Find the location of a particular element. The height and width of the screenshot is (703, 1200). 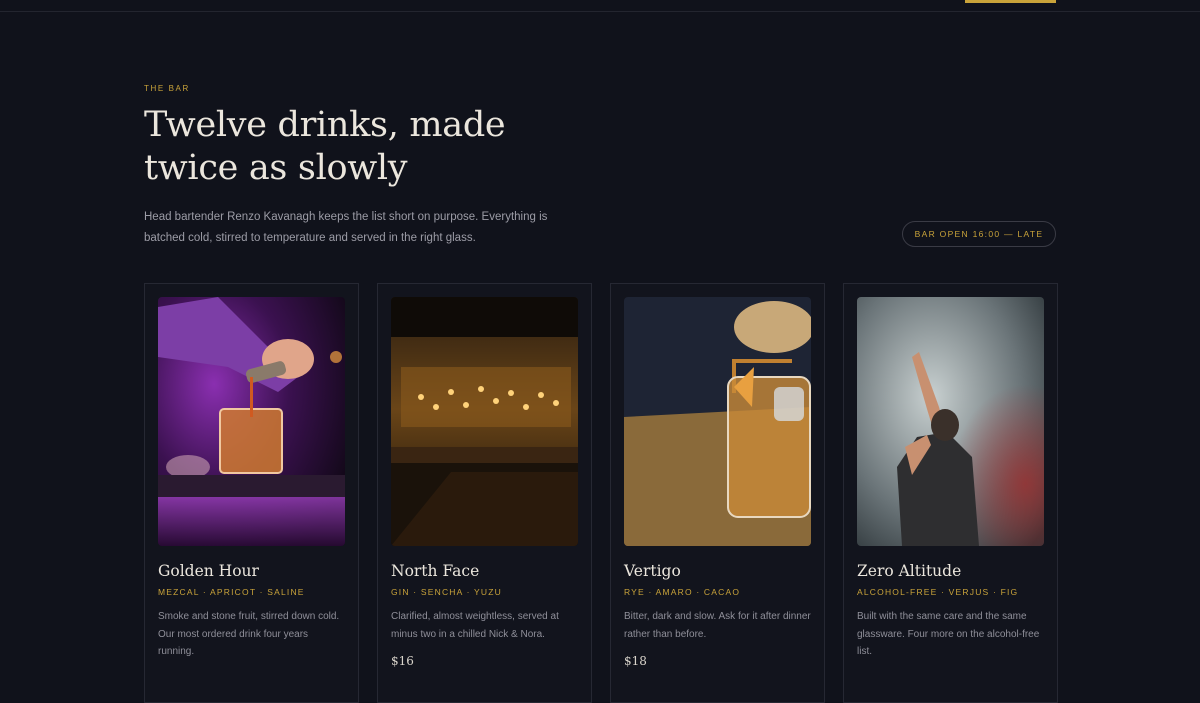

bartender-pouring-photo is located at coordinates (251, 421).